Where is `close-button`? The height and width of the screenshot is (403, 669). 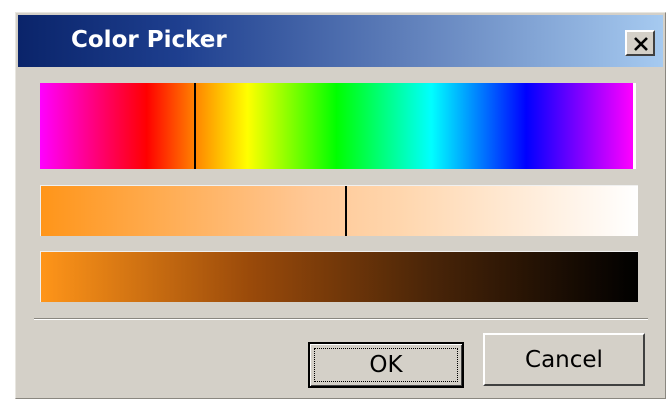
close-button is located at coordinates (640, 43).